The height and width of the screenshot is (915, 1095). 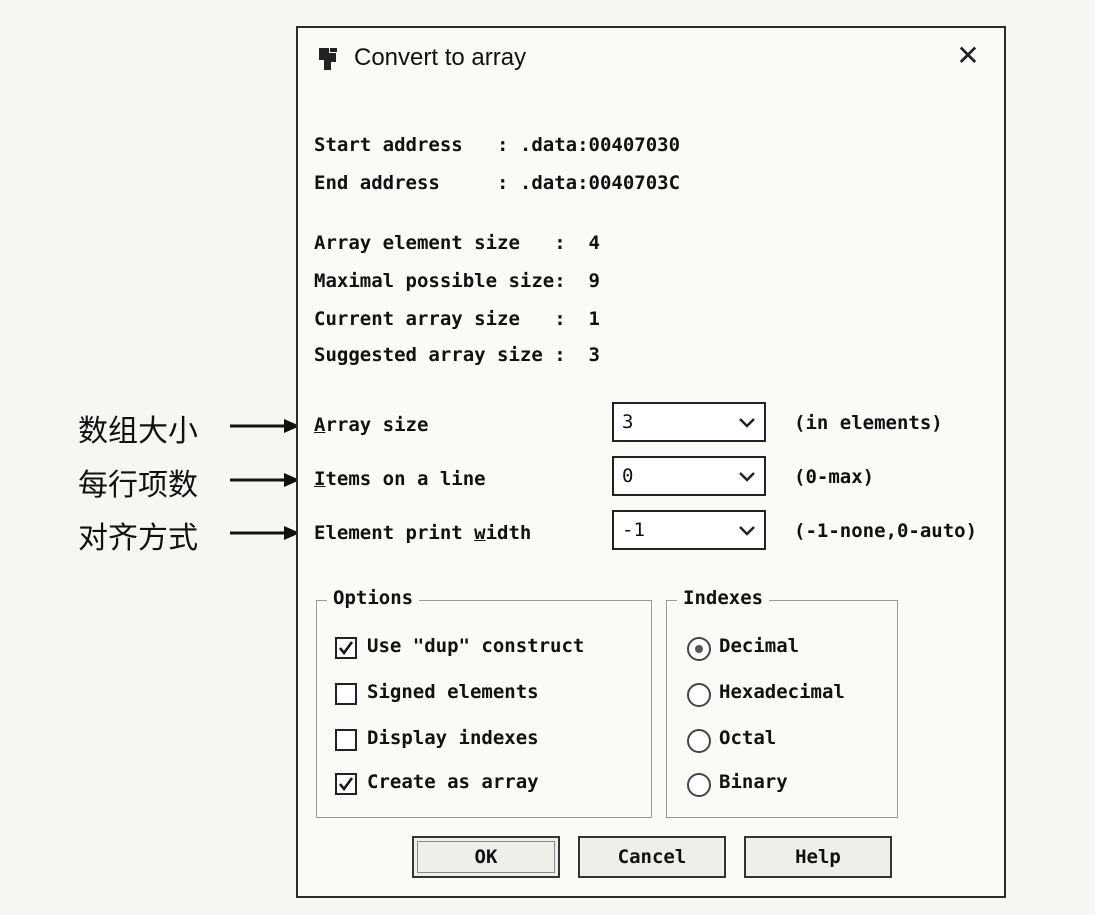 I want to click on array-element-size: Array element size : 4, so click(x=457, y=243).